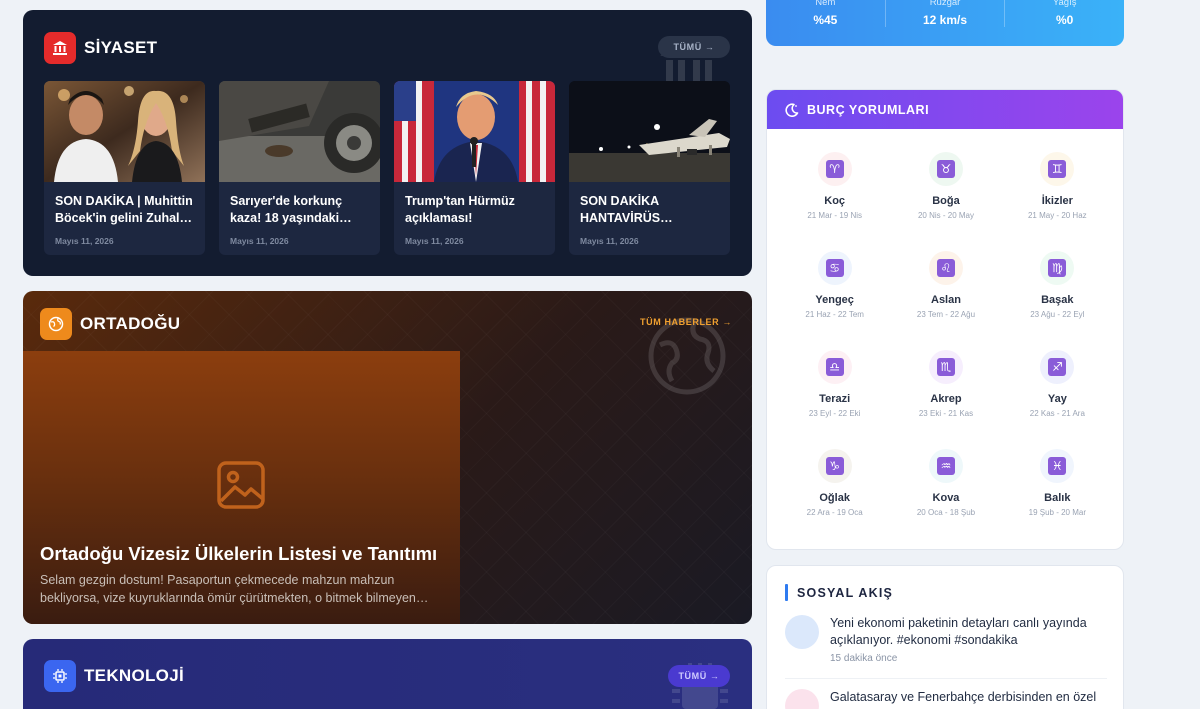  I want to click on post-time: 15 dakika önce, so click(864, 658).